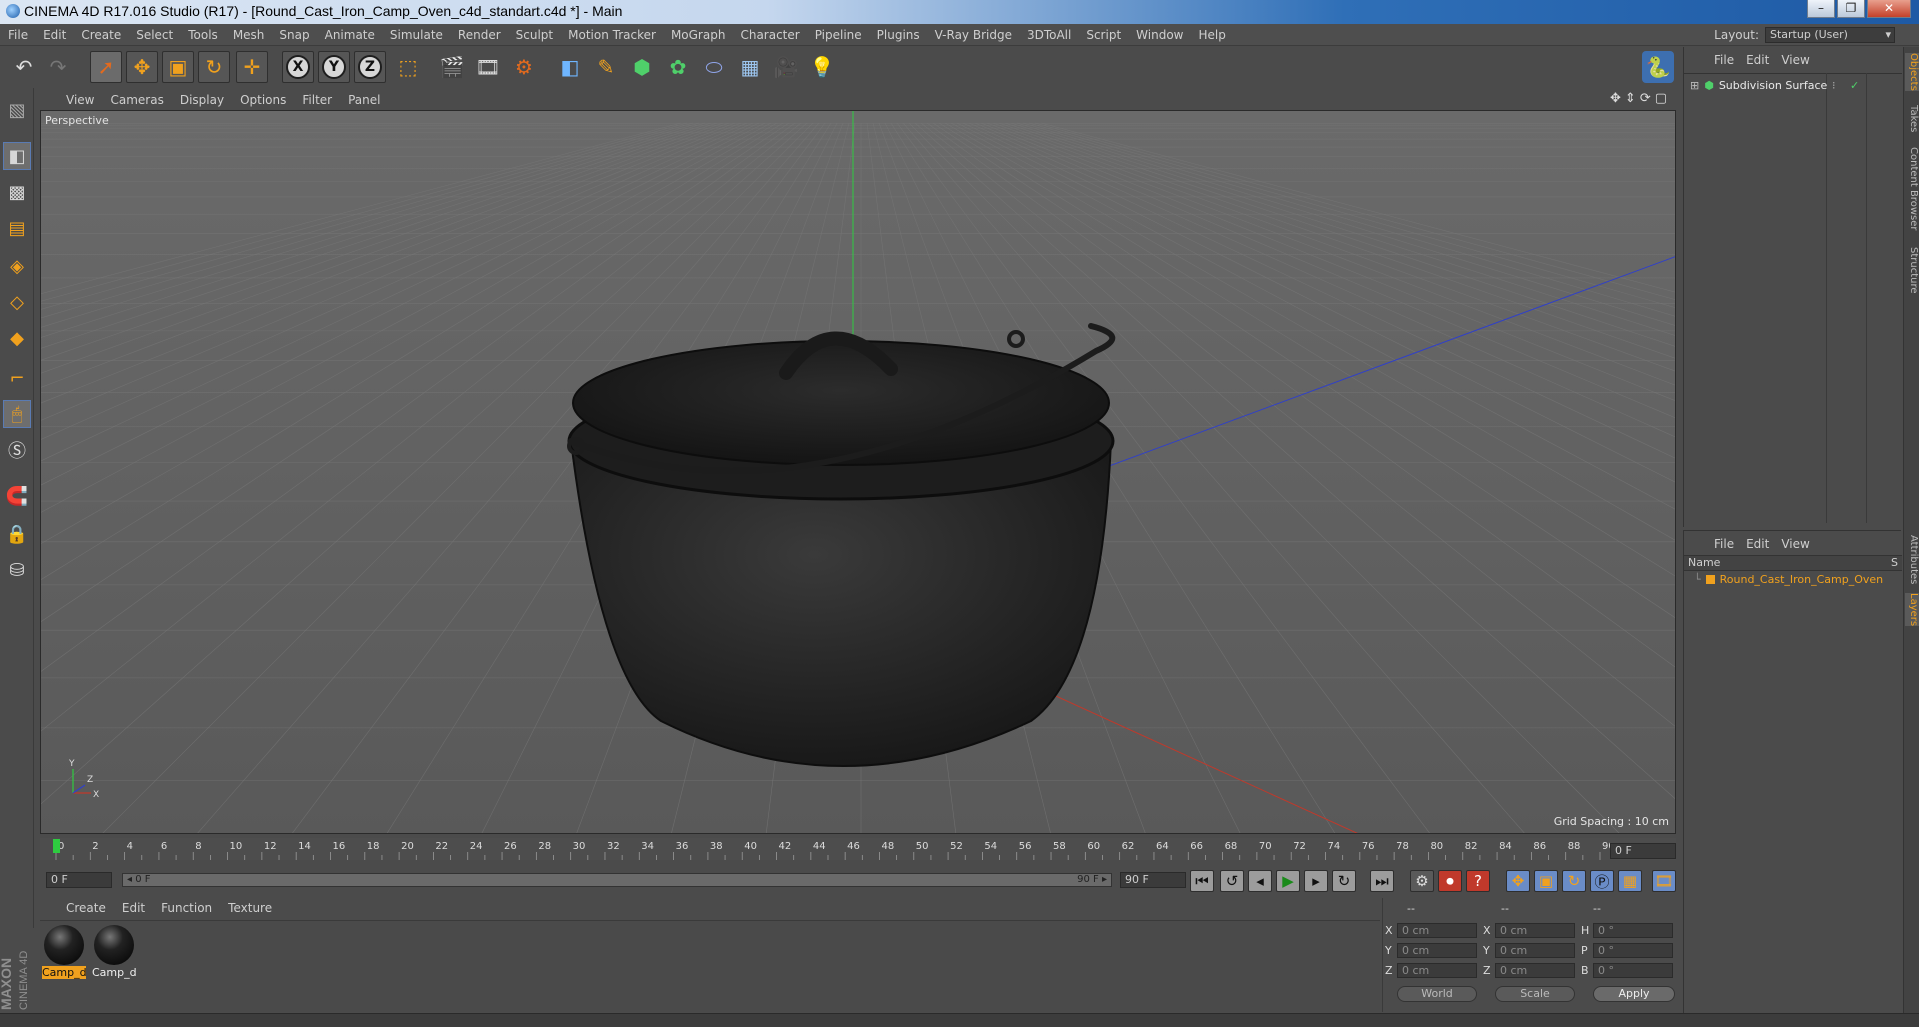 Image resolution: width=1919 pixels, height=1027 pixels. I want to click on mograph-cloner-icon: ✿, so click(678, 67).